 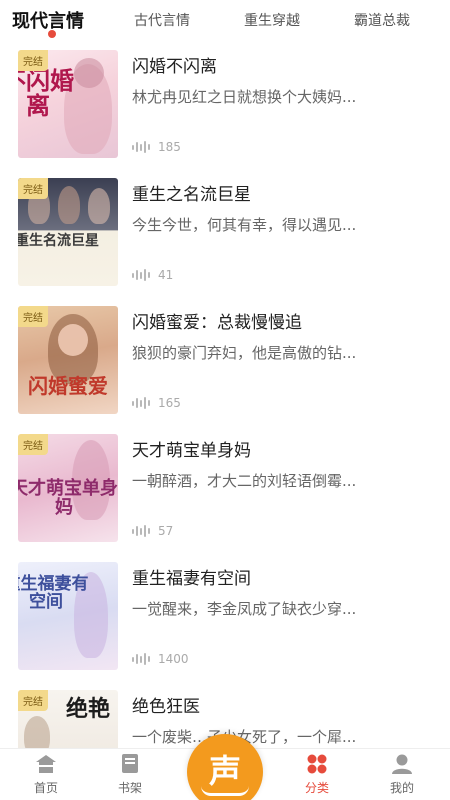 What do you see at coordinates (89, 73) in the screenshot?
I see `cover-figure-head` at bounding box center [89, 73].